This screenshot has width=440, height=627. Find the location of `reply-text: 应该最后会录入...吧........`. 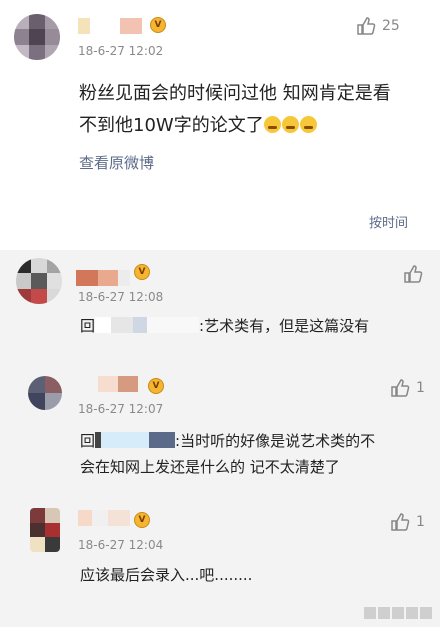

reply-text: 应该最后会录入...吧........ is located at coordinates (166, 575).